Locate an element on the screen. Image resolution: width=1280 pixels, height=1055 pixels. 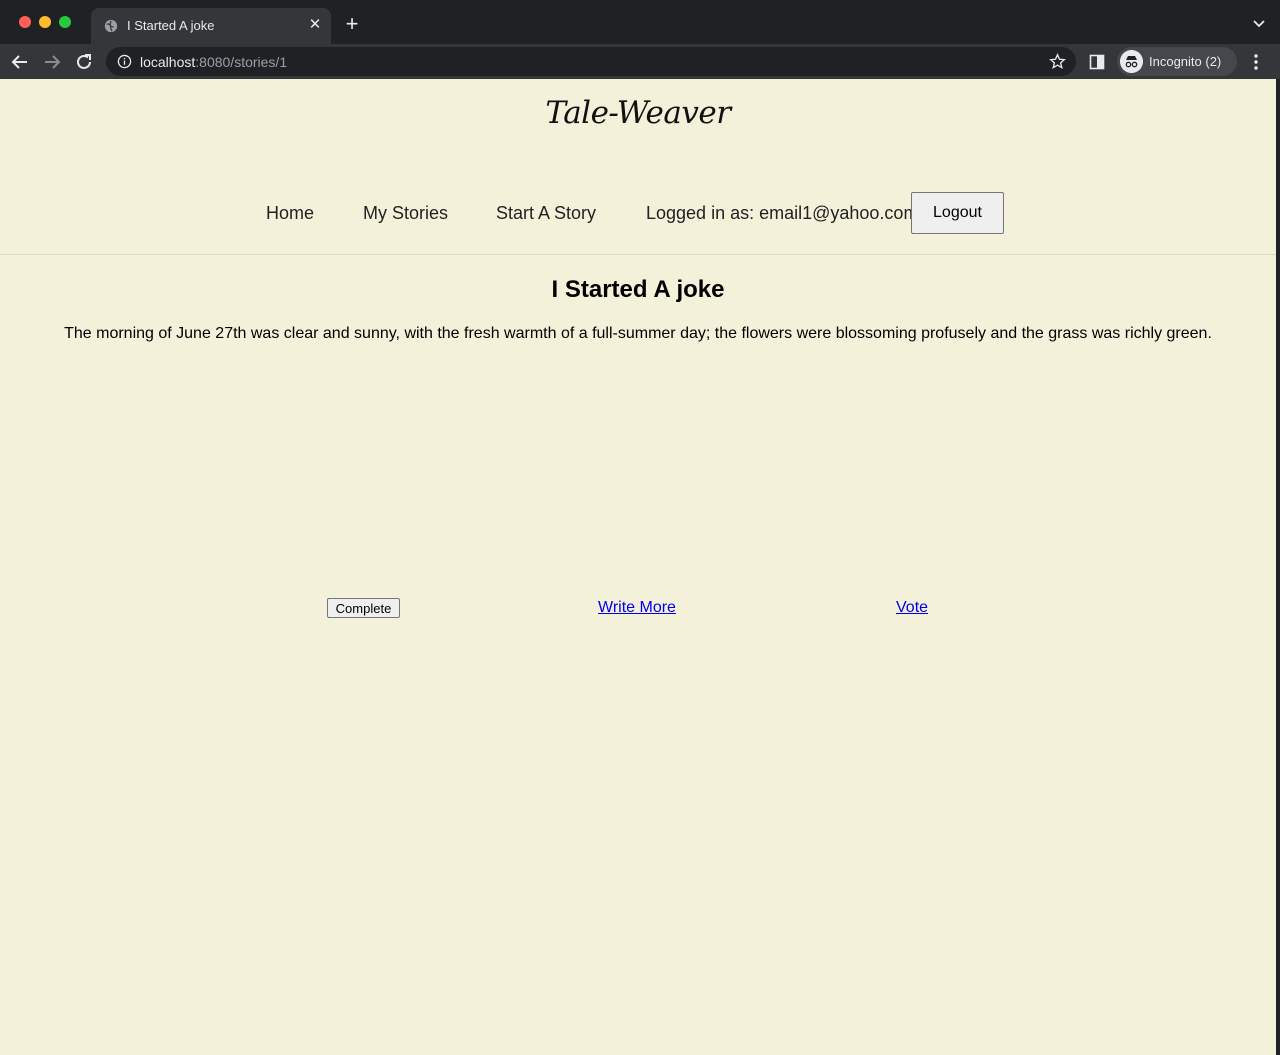
site-logo: Tale-Weaver is located at coordinates (638, 113).